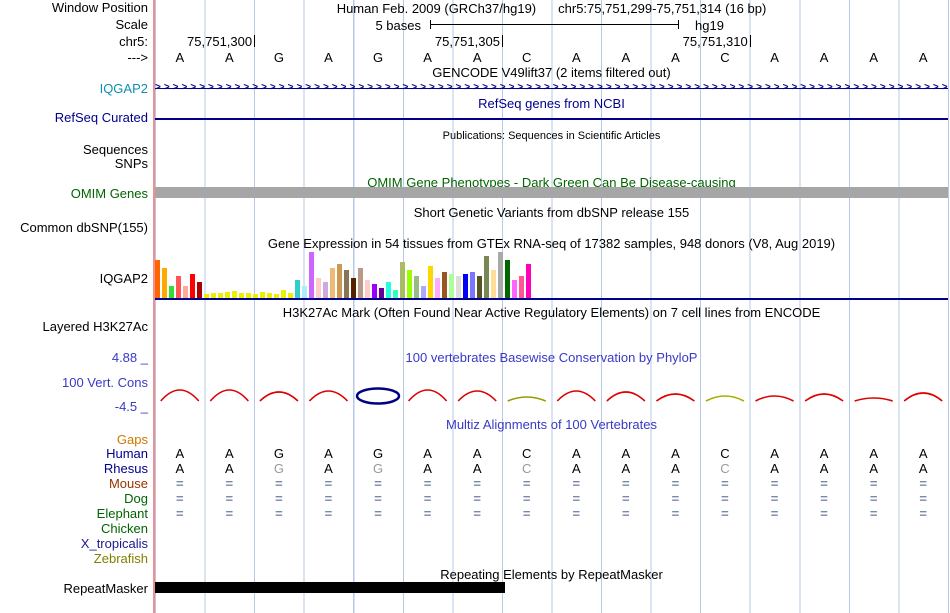 Image resolution: width=950 pixels, height=613 pixels. I want to click on align-human-base-12: C, so click(725, 453).